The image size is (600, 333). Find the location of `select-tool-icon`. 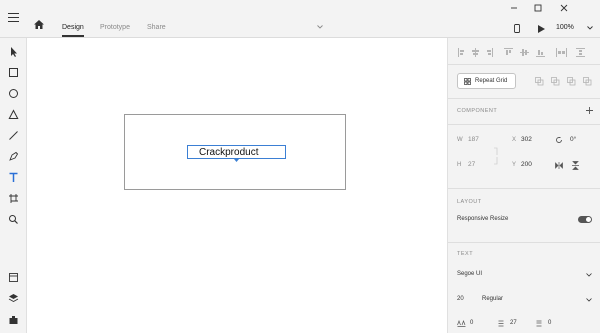

select-tool-icon is located at coordinates (13, 51).